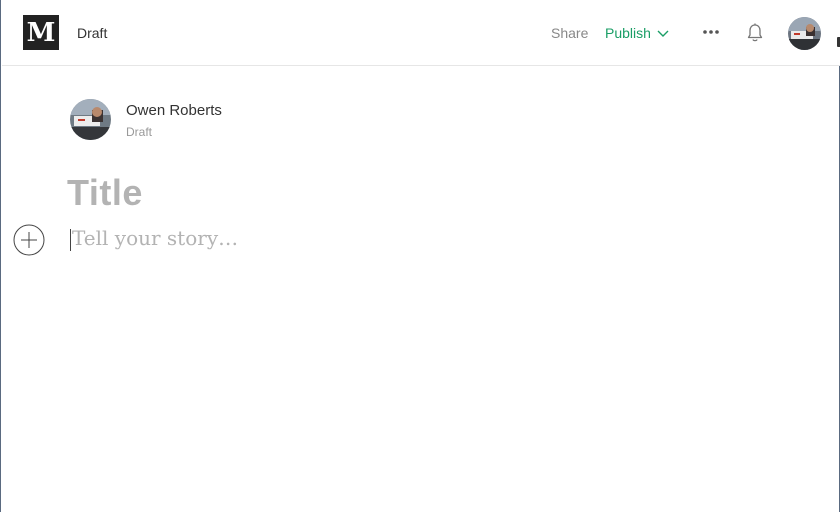 The height and width of the screenshot is (512, 840). Describe the element at coordinates (29, 240) in the screenshot. I see `plus-circle-icon` at that location.